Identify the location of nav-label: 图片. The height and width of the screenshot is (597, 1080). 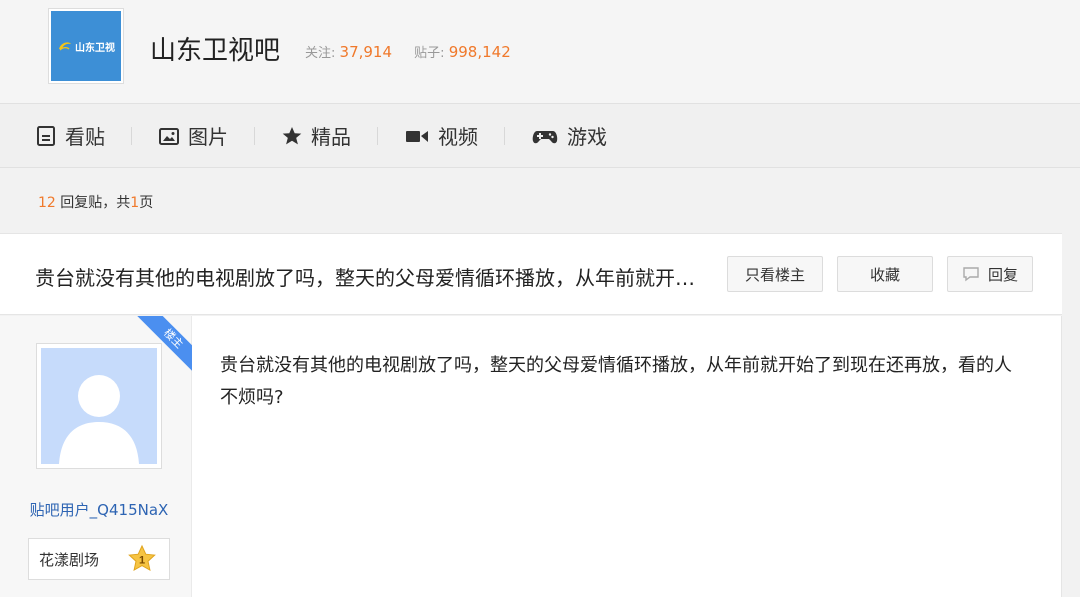
(208, 137).